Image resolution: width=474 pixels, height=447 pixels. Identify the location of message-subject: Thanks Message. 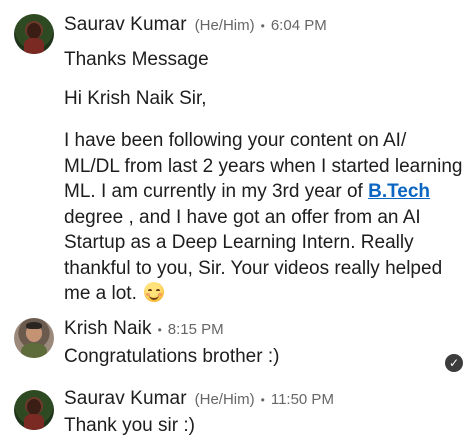
(136, 59).